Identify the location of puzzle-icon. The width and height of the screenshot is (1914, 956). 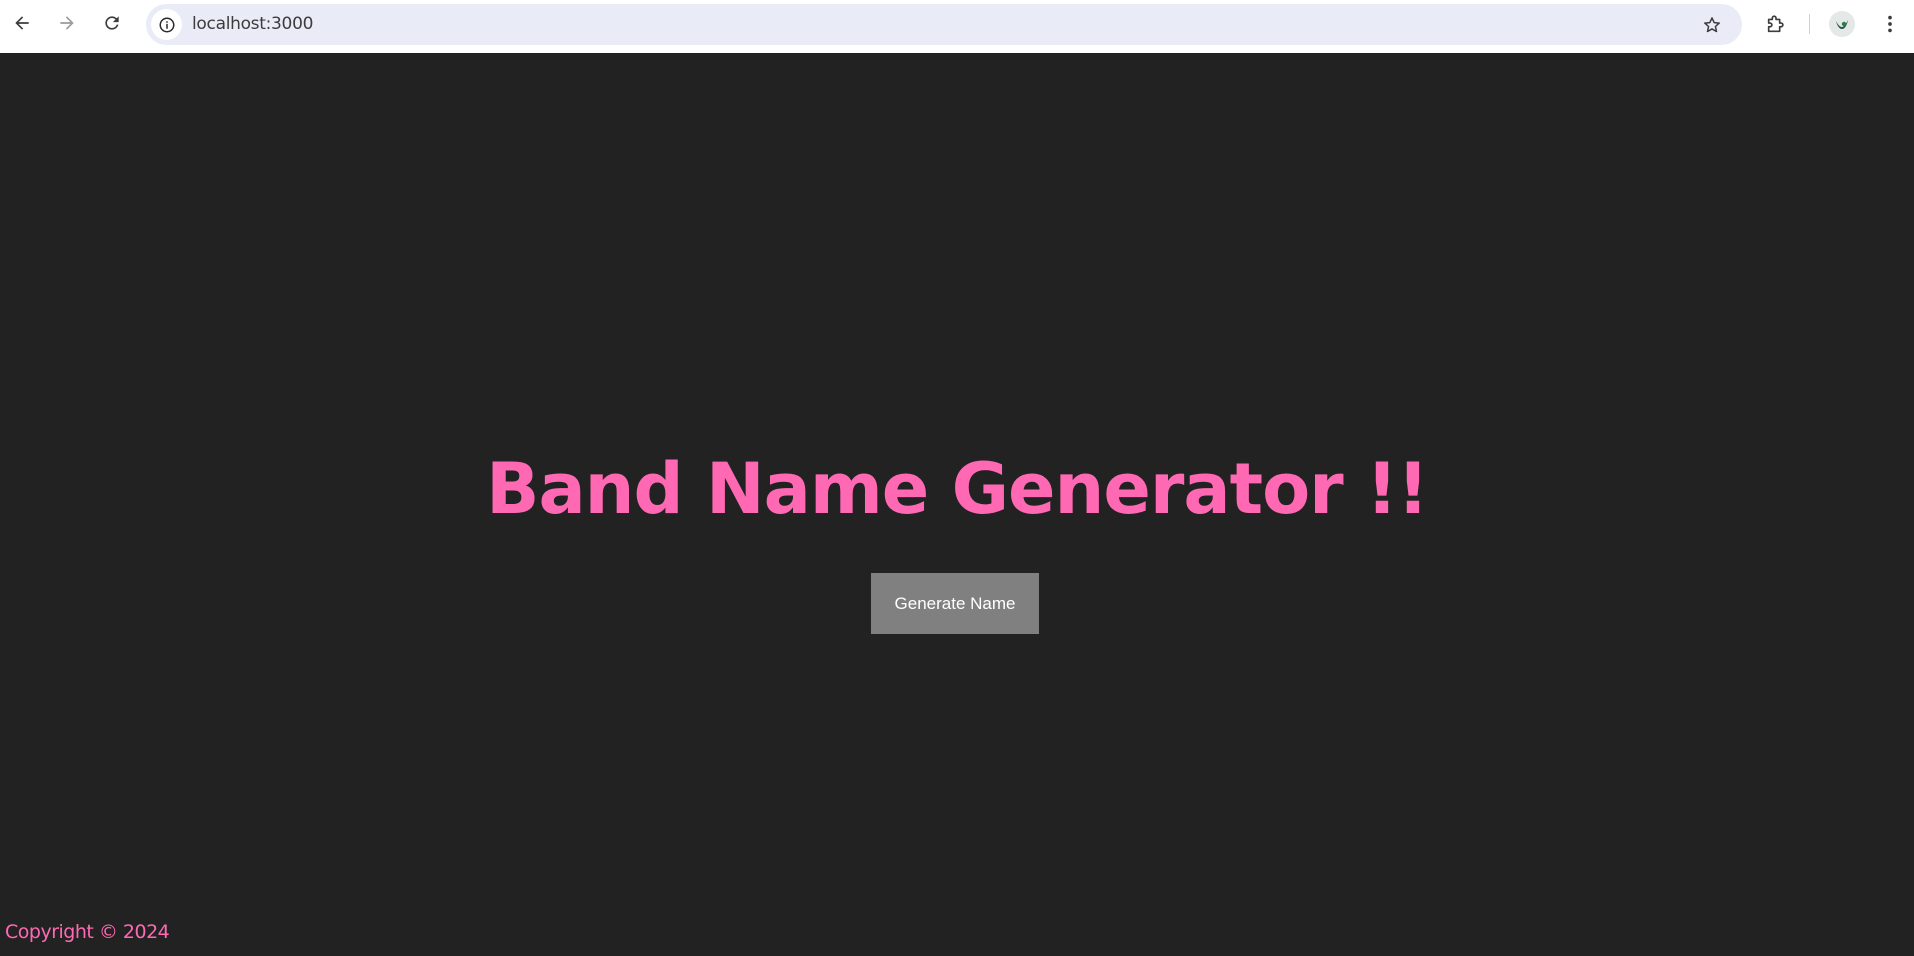
(1775, 24).